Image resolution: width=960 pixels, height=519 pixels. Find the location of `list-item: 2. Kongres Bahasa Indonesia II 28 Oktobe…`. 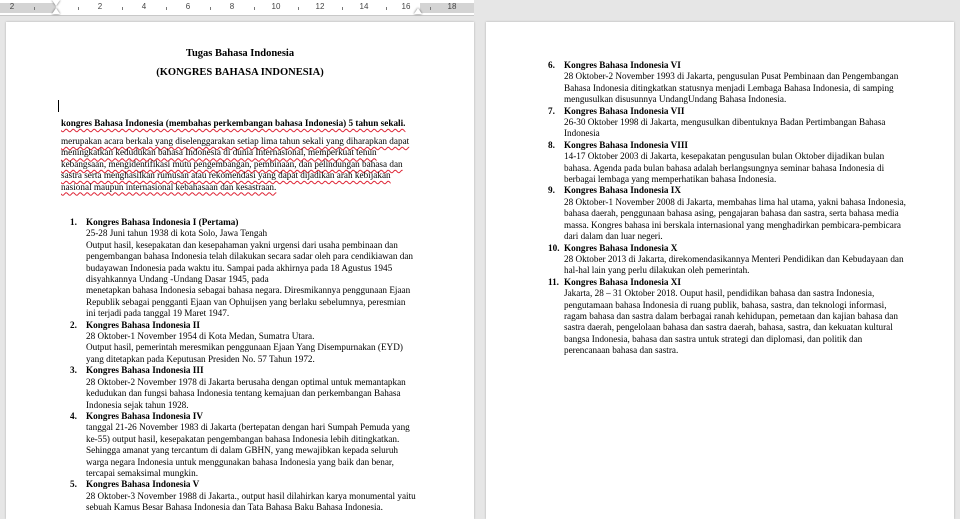

list-item: 2. Kongres Bahasa Indonesia II 28 Oktobe… is located at coordinates (243, 343).